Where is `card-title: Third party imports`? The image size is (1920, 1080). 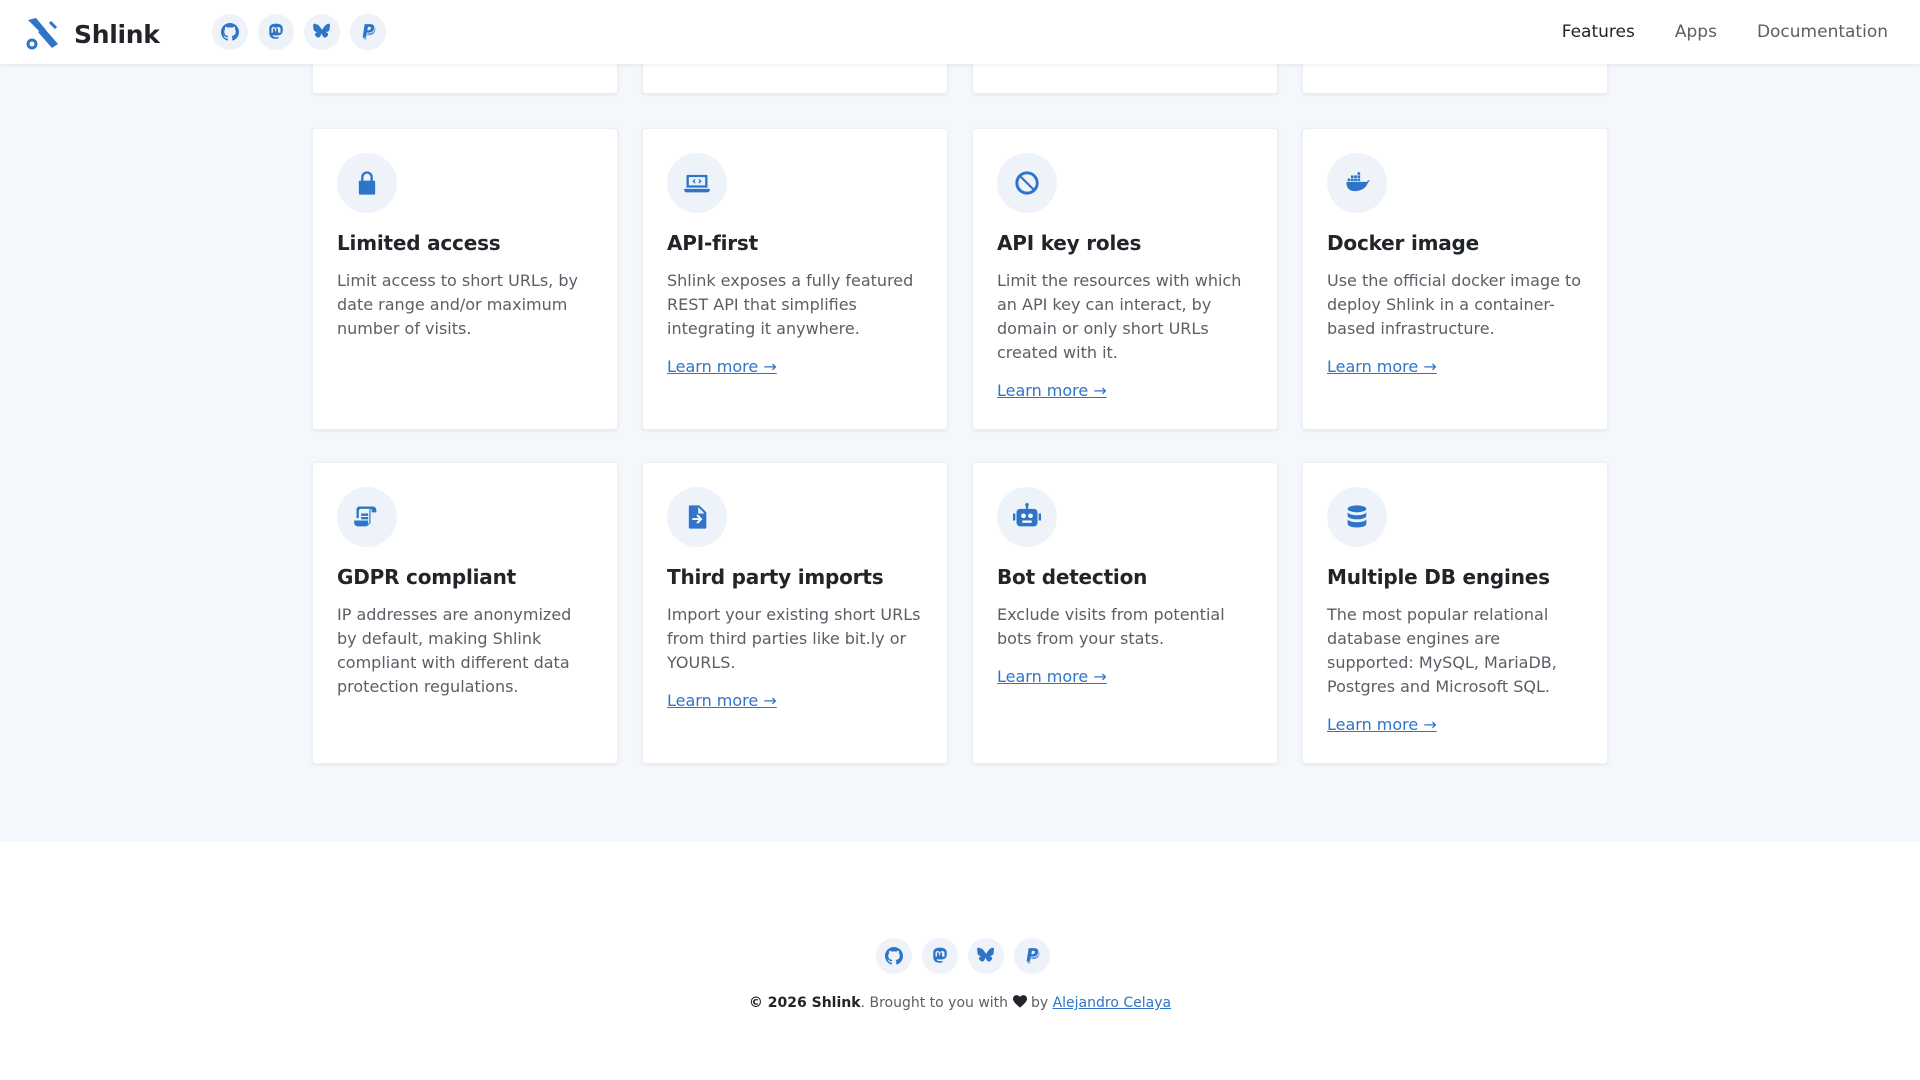
card-title: Third party imports is located at coordinates (775, 577).